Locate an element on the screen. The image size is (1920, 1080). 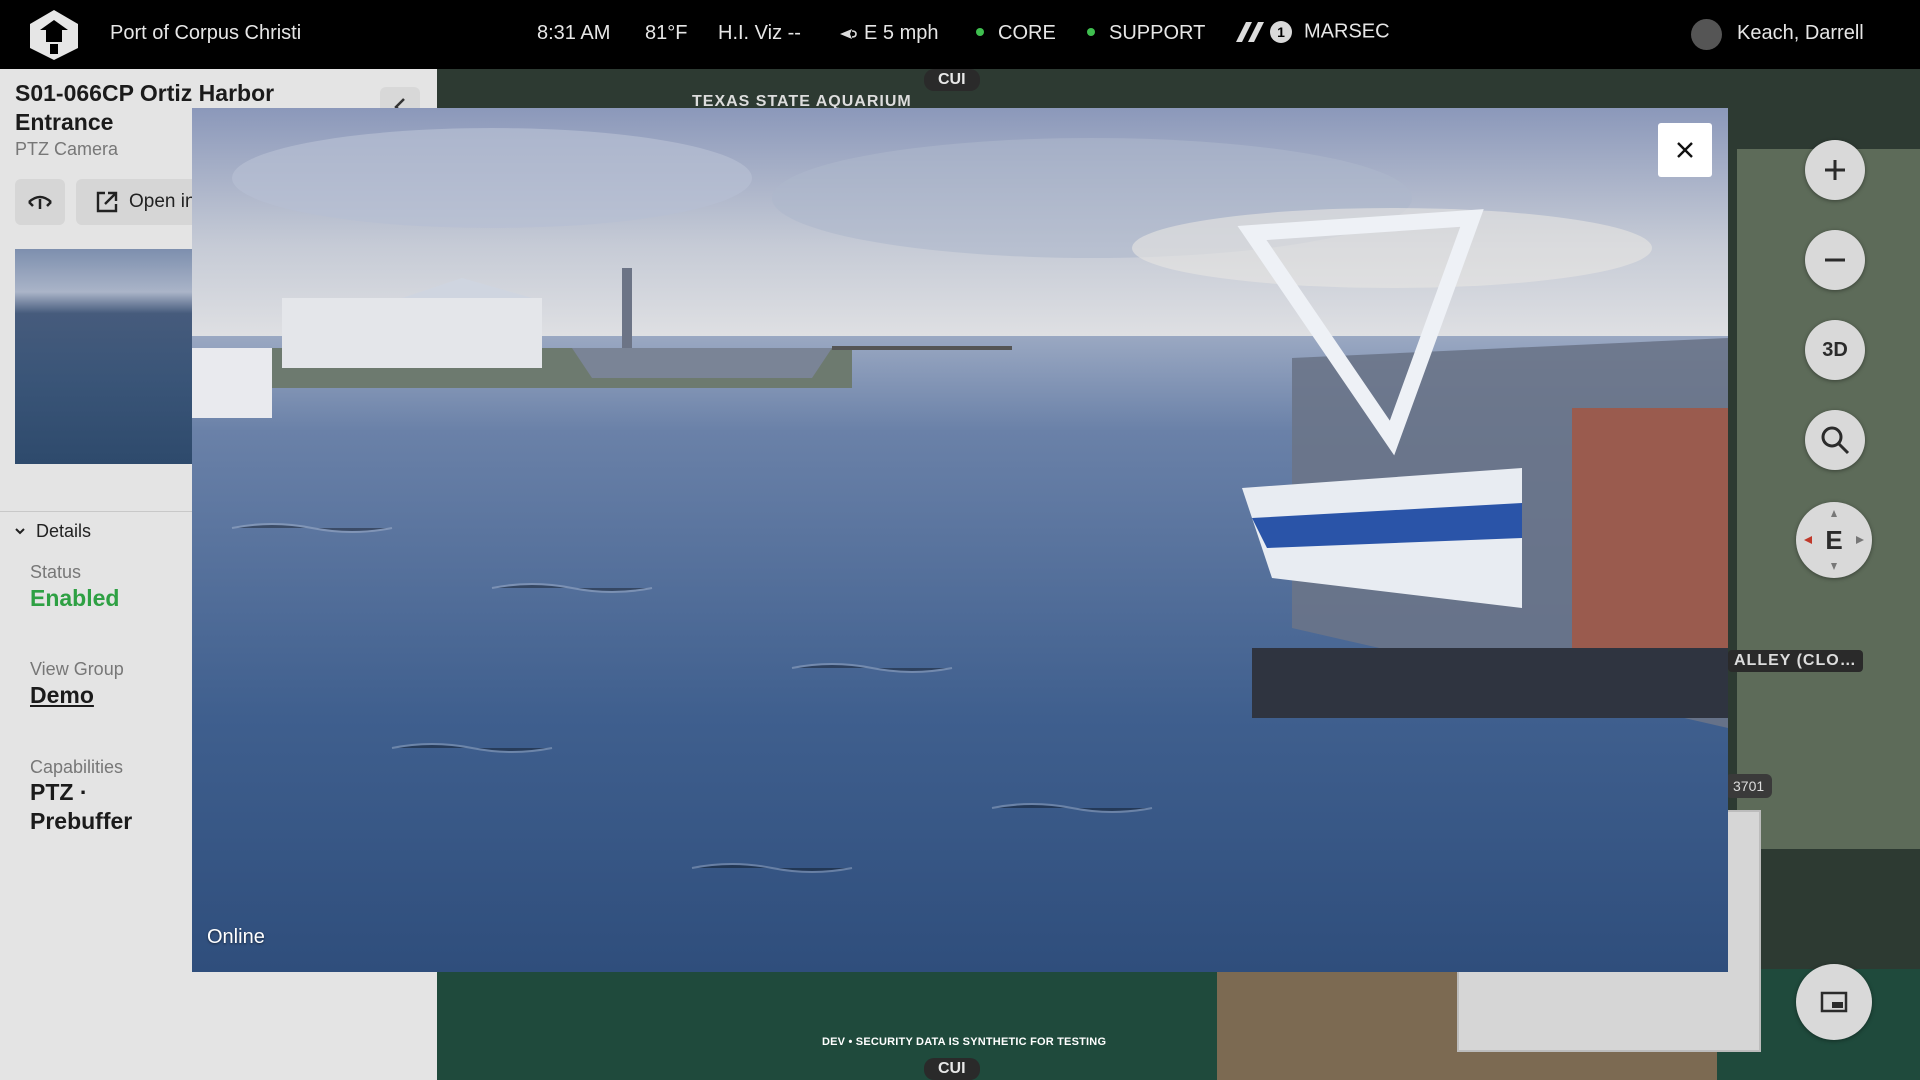
close-modal-button is located at coordinates (1685, 150).